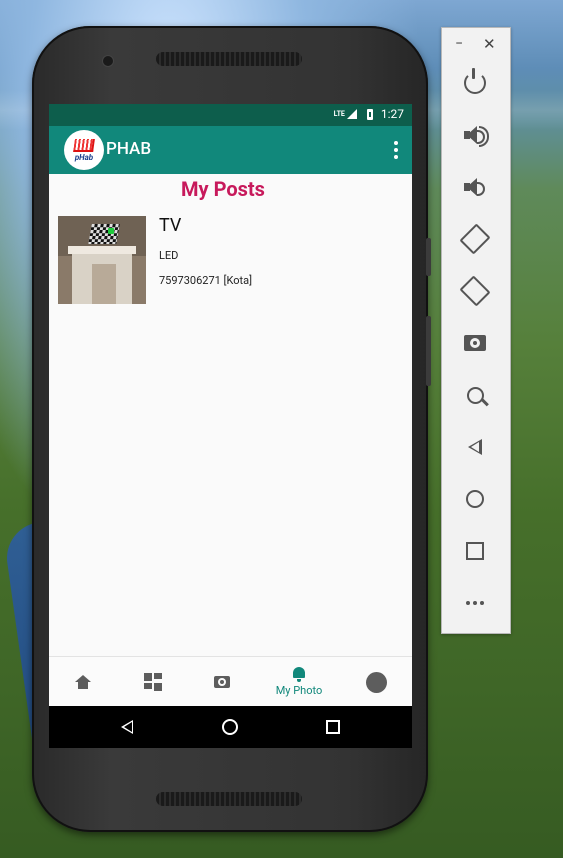  Describe the element at coordinates (369, 114) in the screenshot. I see `battery-icon` at that location.